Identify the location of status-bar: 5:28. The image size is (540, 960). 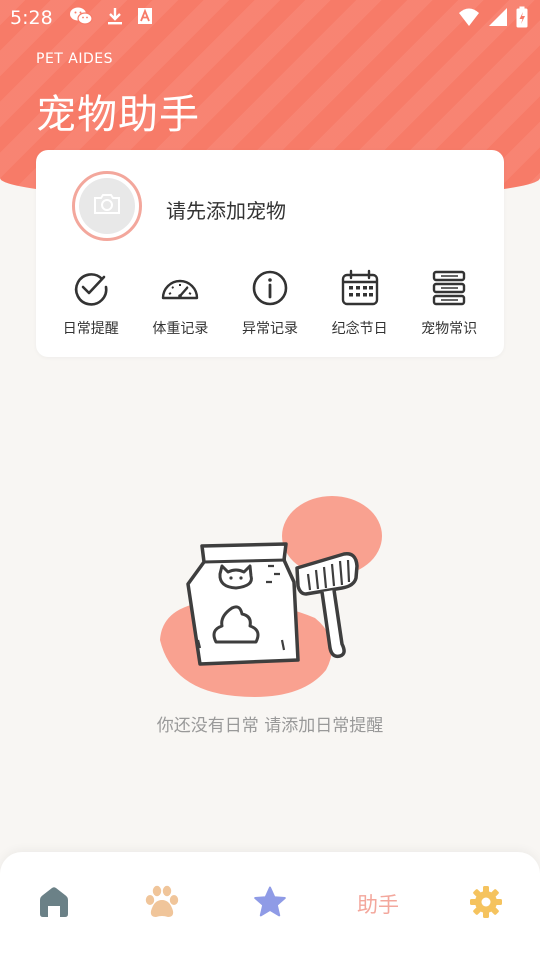
(270, 18).